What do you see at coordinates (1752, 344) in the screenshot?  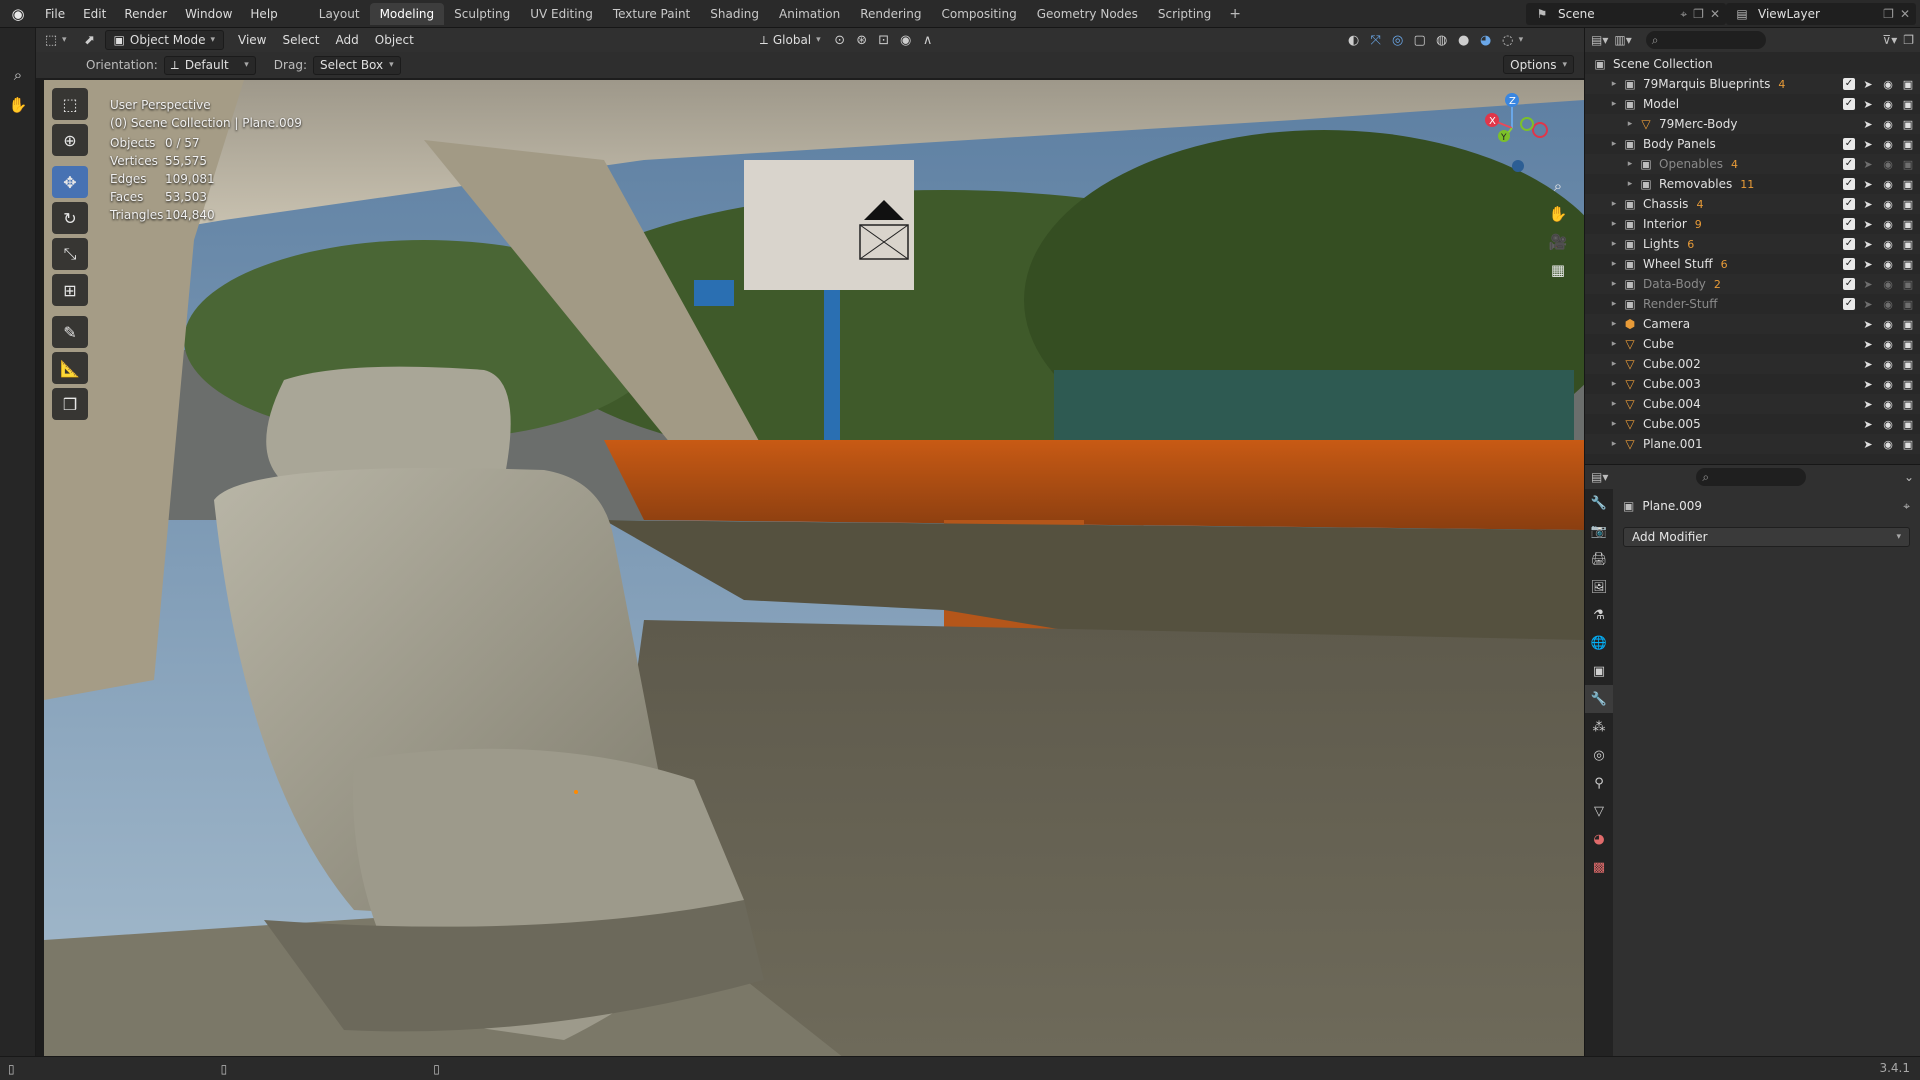 I see `list-item: ▸ ▽ Cube ➤ ◉ ▣` at bounding box center [1752, 344].